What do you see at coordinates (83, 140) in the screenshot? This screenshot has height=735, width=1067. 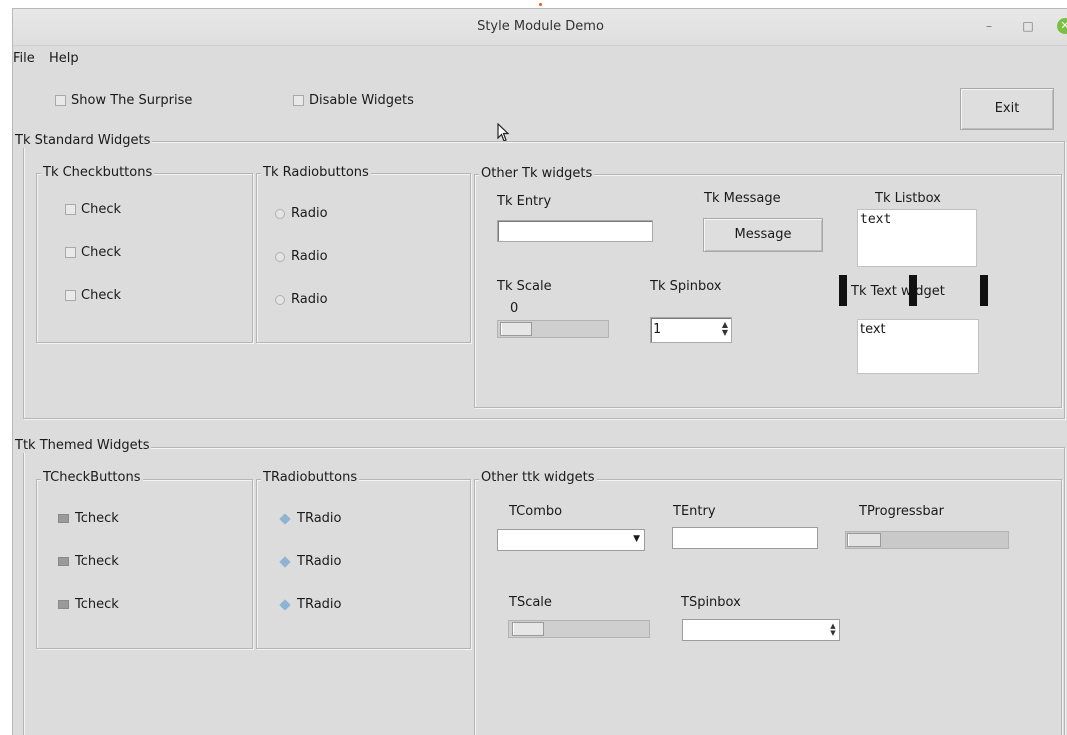 I see `tk-standard-widgets-title: Tk Standard Widgets` at bounding box center [83, 140].